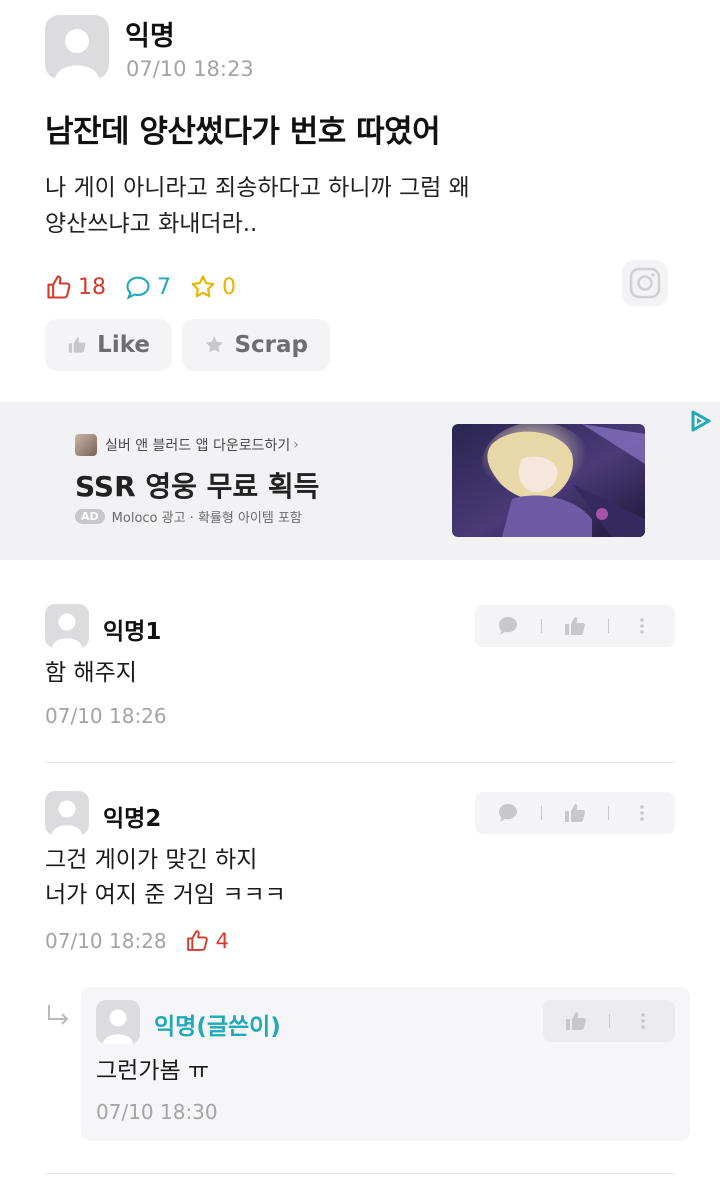 The height and width of the screenshot is (1189, 720). What do you see at coordinates (153, 1071) in the screenshot?
I see `reply-text: 그런가봄 ㅠ` at bounding box center [153, 1071].